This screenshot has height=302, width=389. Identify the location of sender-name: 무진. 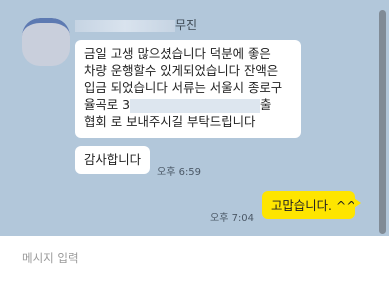
(136, 24).